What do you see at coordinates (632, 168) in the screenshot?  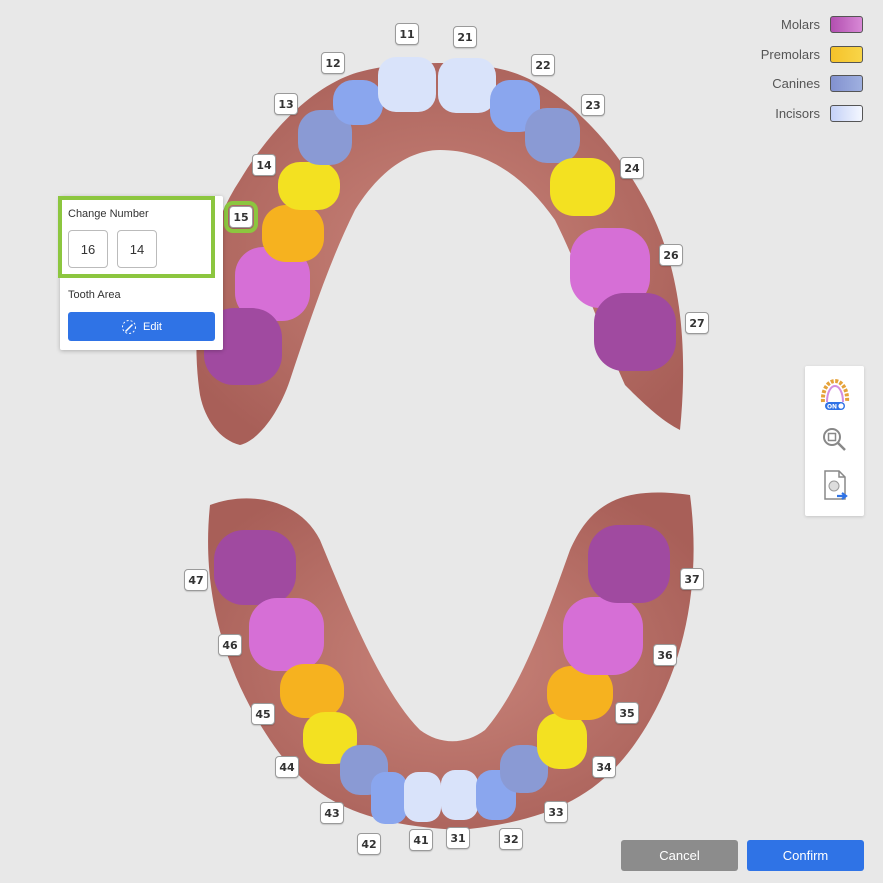 I see `tooth-label-24: 24` at bounding box center [632, 168].